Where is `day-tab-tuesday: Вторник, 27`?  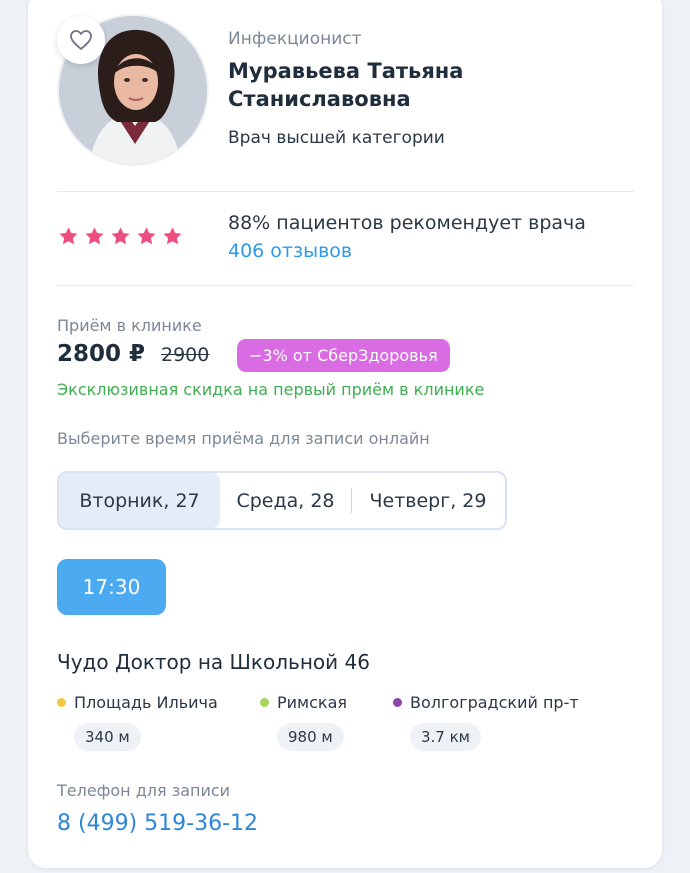
day-tab-tuesday: Вторник, 27 is located at coordinates (139, 500).